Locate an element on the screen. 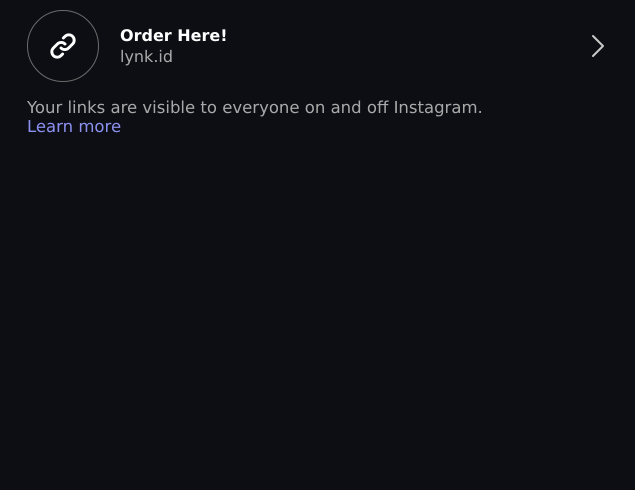  link-url: lynk.id is located at coordinates (147, 56).